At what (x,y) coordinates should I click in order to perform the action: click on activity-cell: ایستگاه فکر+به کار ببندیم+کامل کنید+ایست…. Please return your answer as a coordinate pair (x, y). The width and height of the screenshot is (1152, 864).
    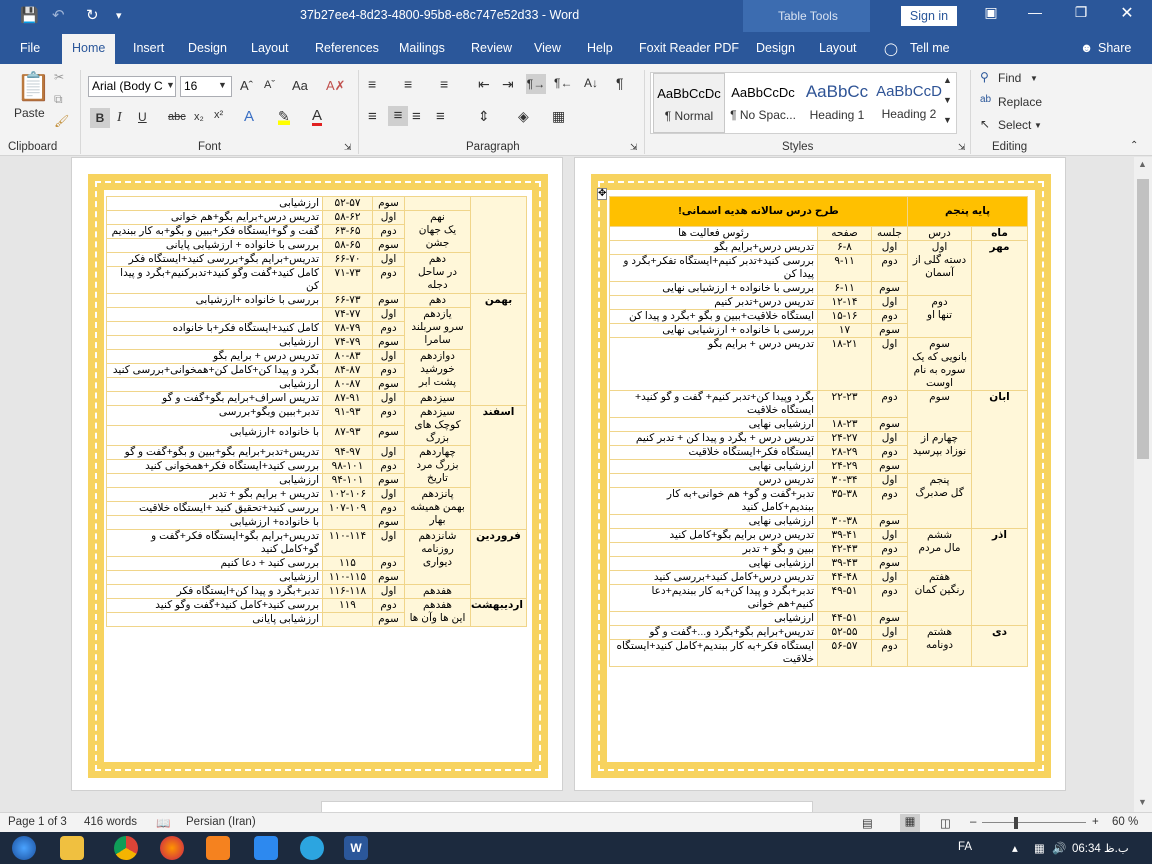
    Looking at the image, I should click on (713, 653).